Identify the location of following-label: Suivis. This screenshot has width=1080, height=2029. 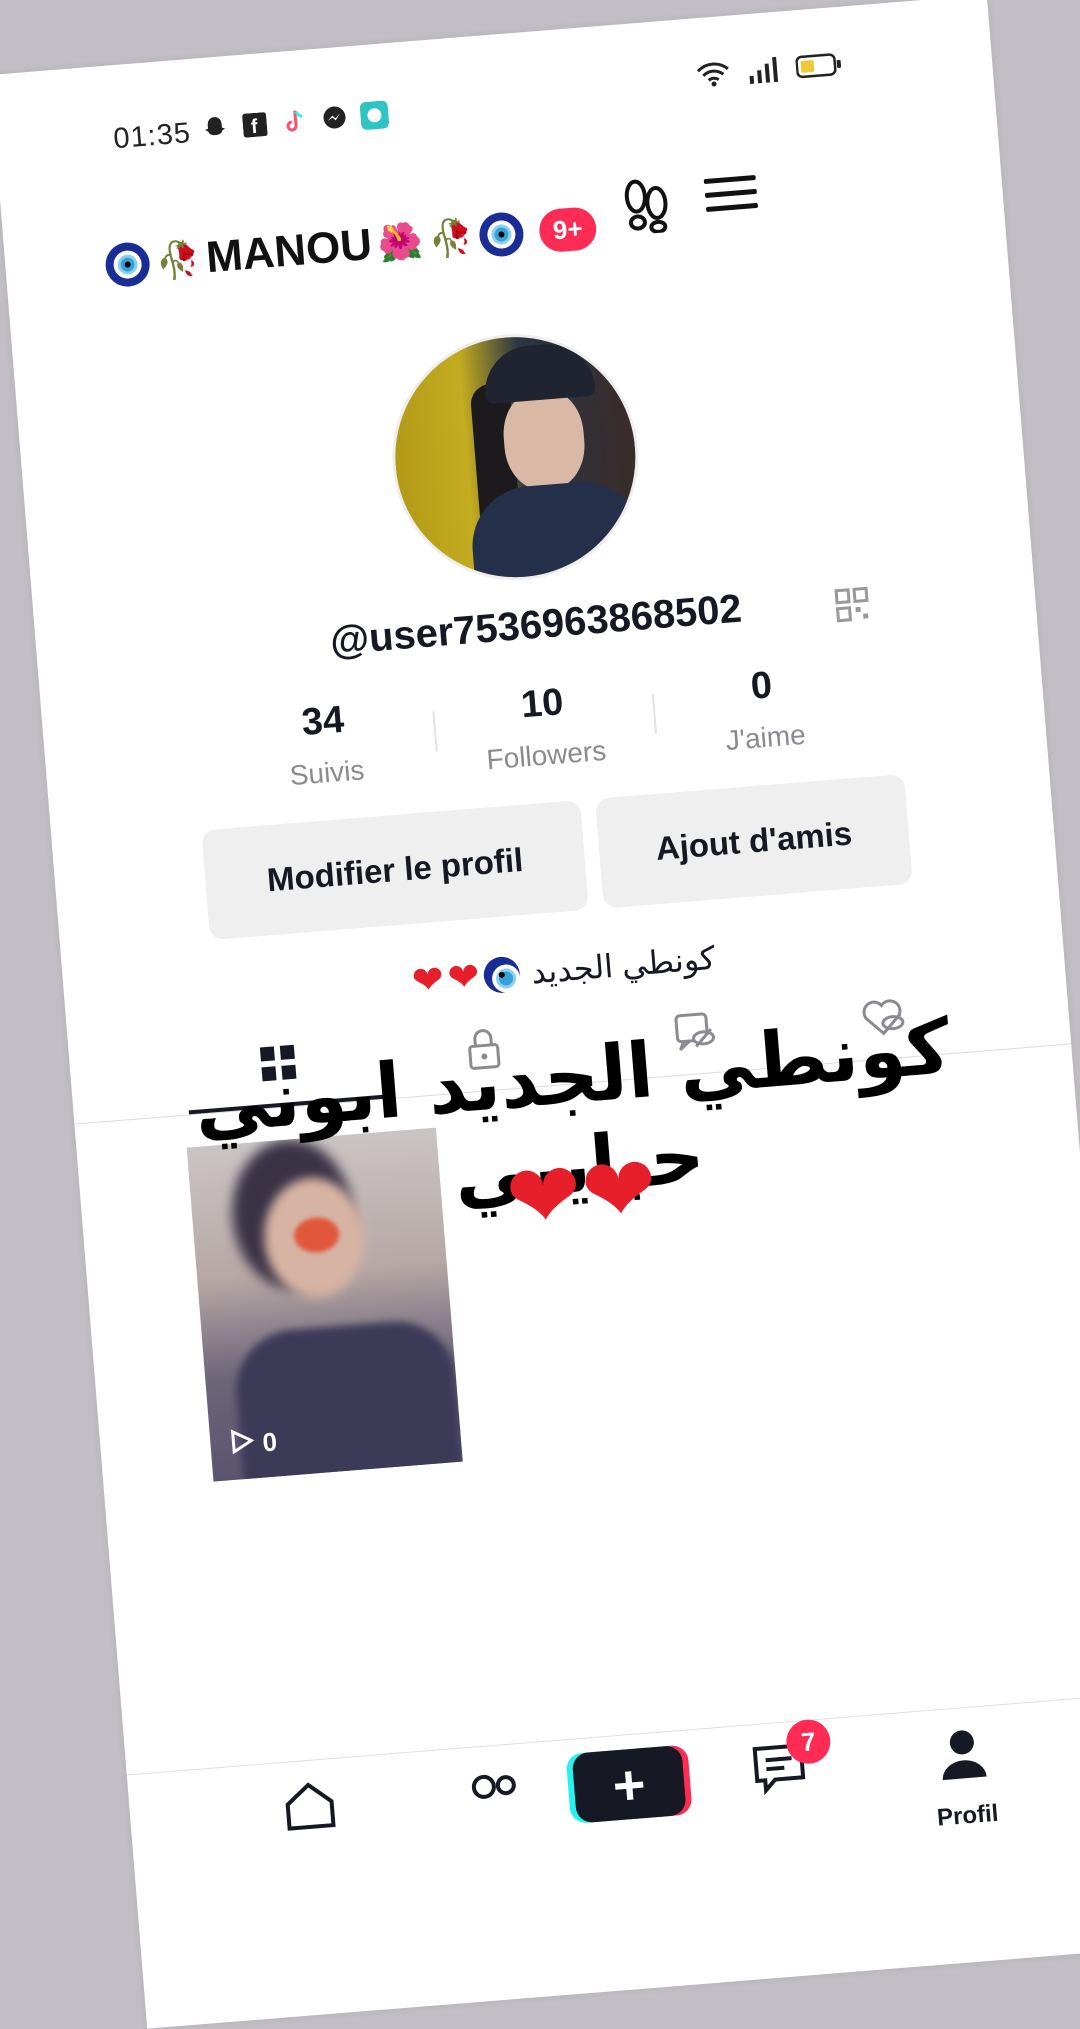
(327, 773).